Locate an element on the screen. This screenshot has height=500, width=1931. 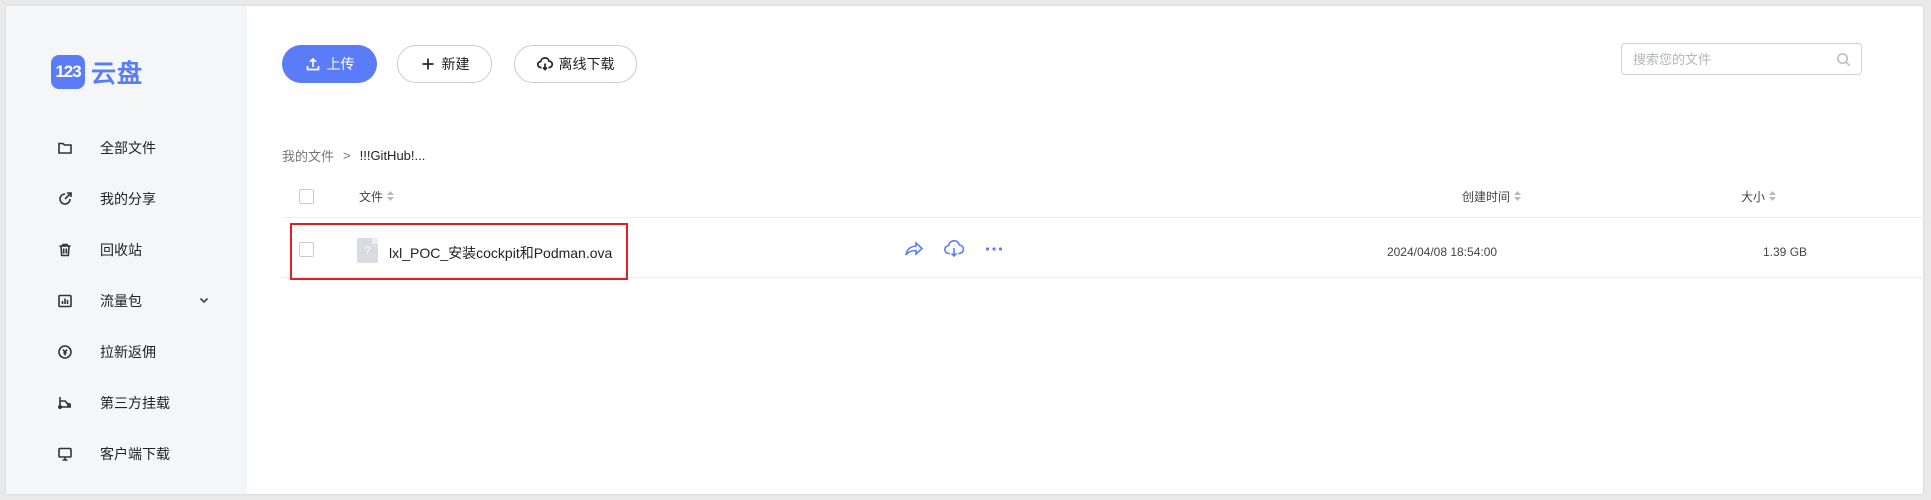
file-icon-glyph: ? is located at coordinates (367, 250).